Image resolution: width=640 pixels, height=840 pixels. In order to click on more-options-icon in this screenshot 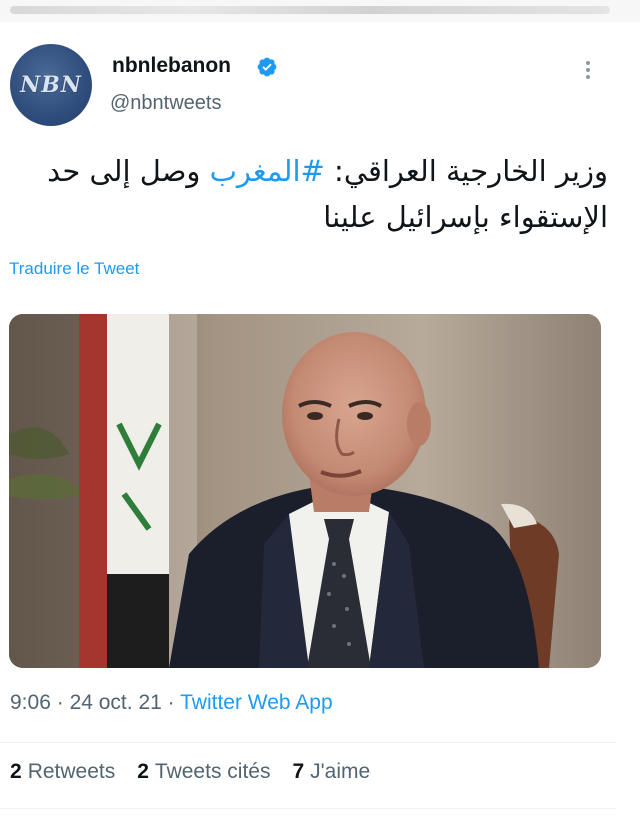, I will do `click(588, 70)`.